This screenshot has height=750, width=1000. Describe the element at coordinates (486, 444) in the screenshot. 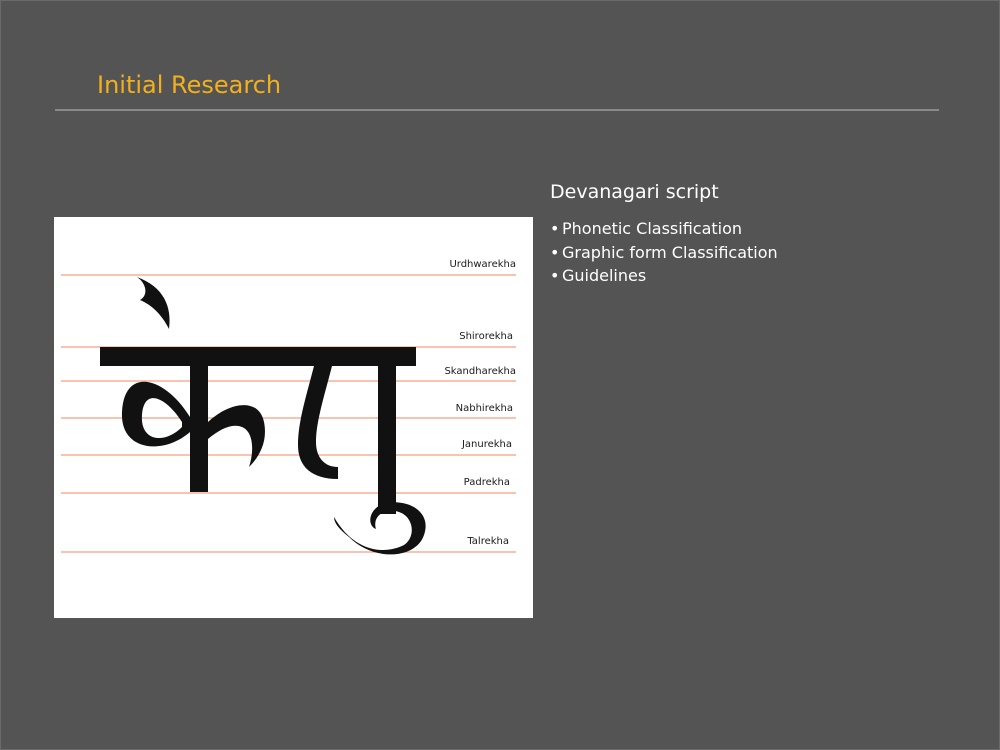

I see `guide-label-janurekha: Janurekha` at that location.